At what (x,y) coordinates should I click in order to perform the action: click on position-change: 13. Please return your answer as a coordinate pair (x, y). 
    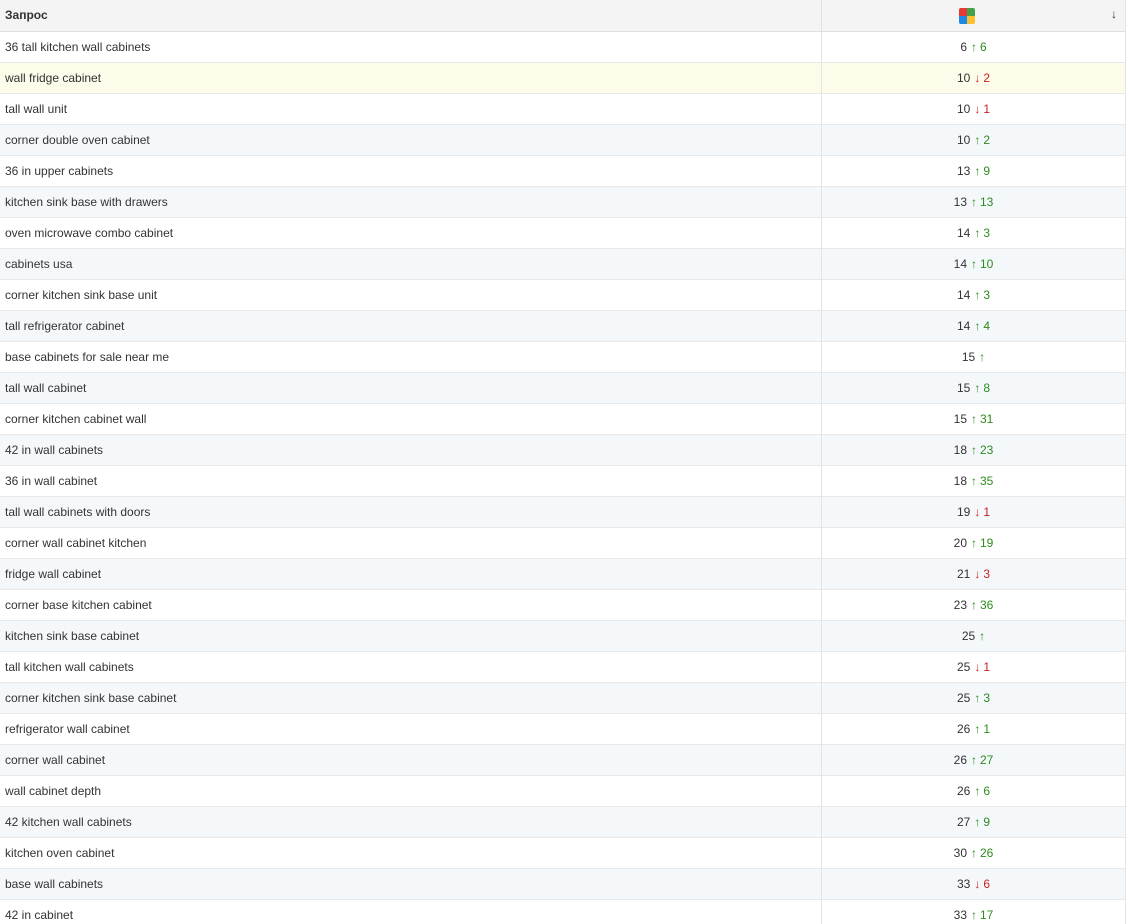
    Looking at the image, I should click on (987, 202).